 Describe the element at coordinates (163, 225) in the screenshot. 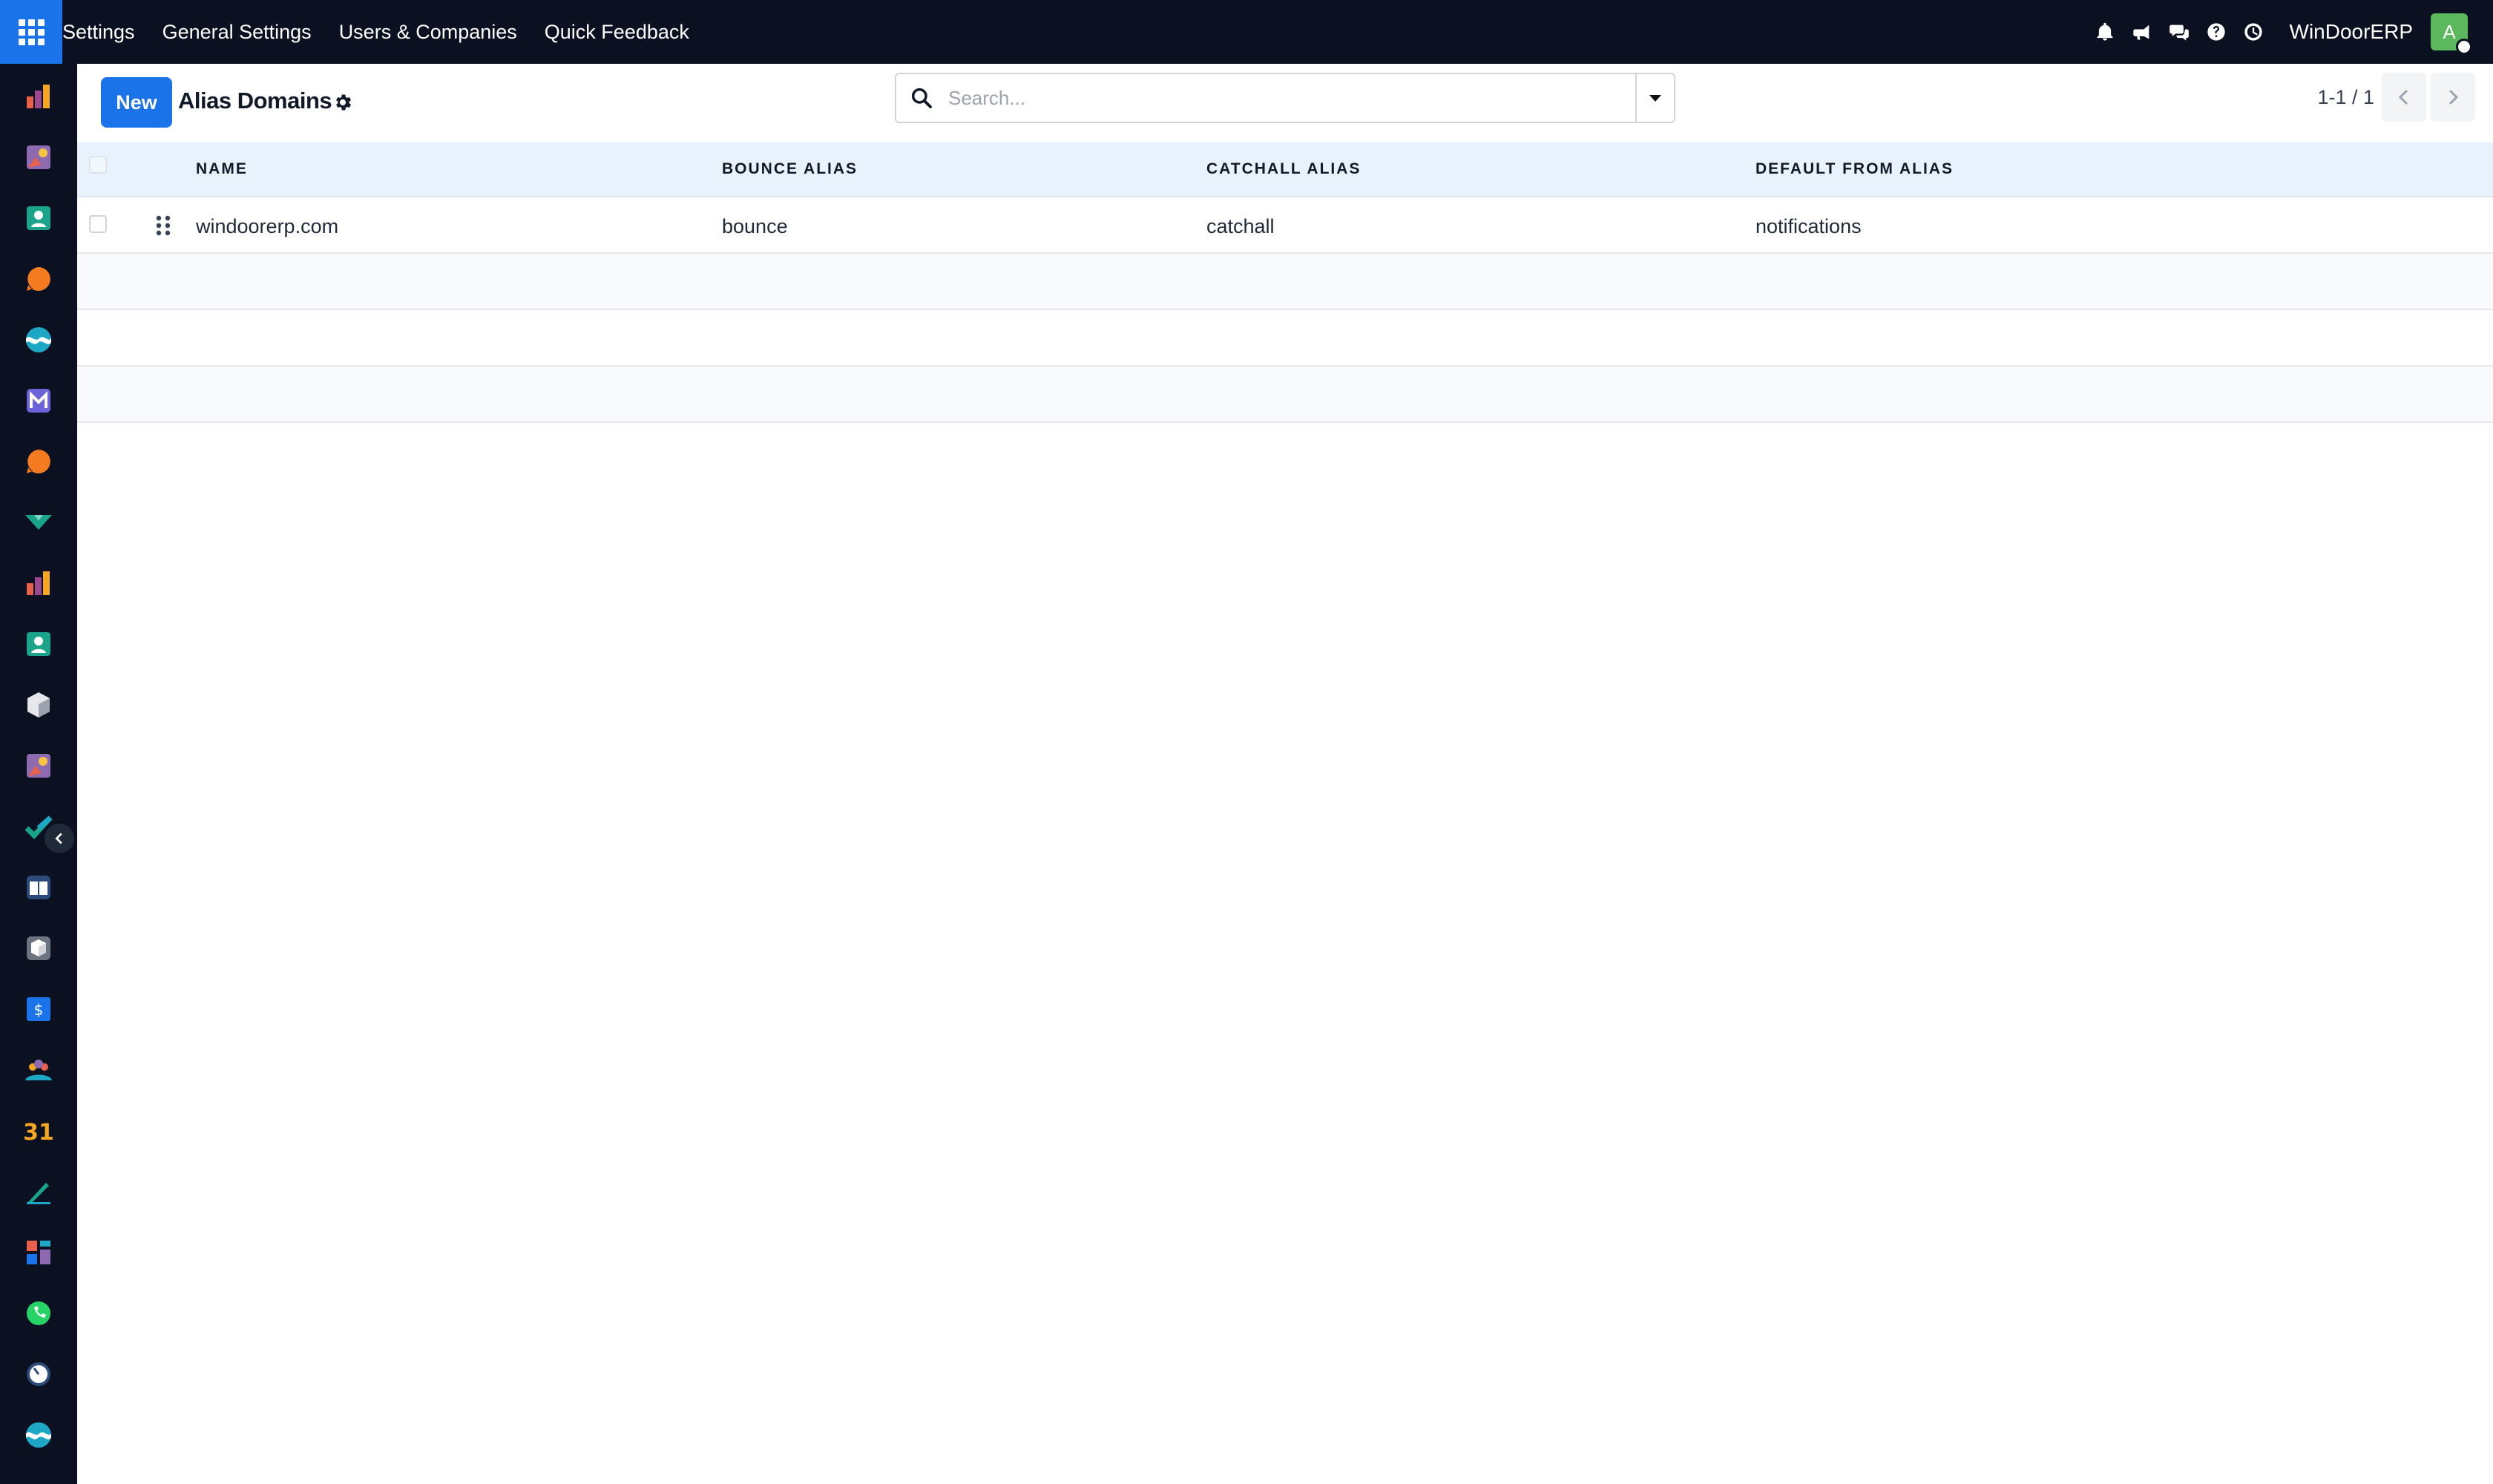

I see `drag-handle-icon` at that location.